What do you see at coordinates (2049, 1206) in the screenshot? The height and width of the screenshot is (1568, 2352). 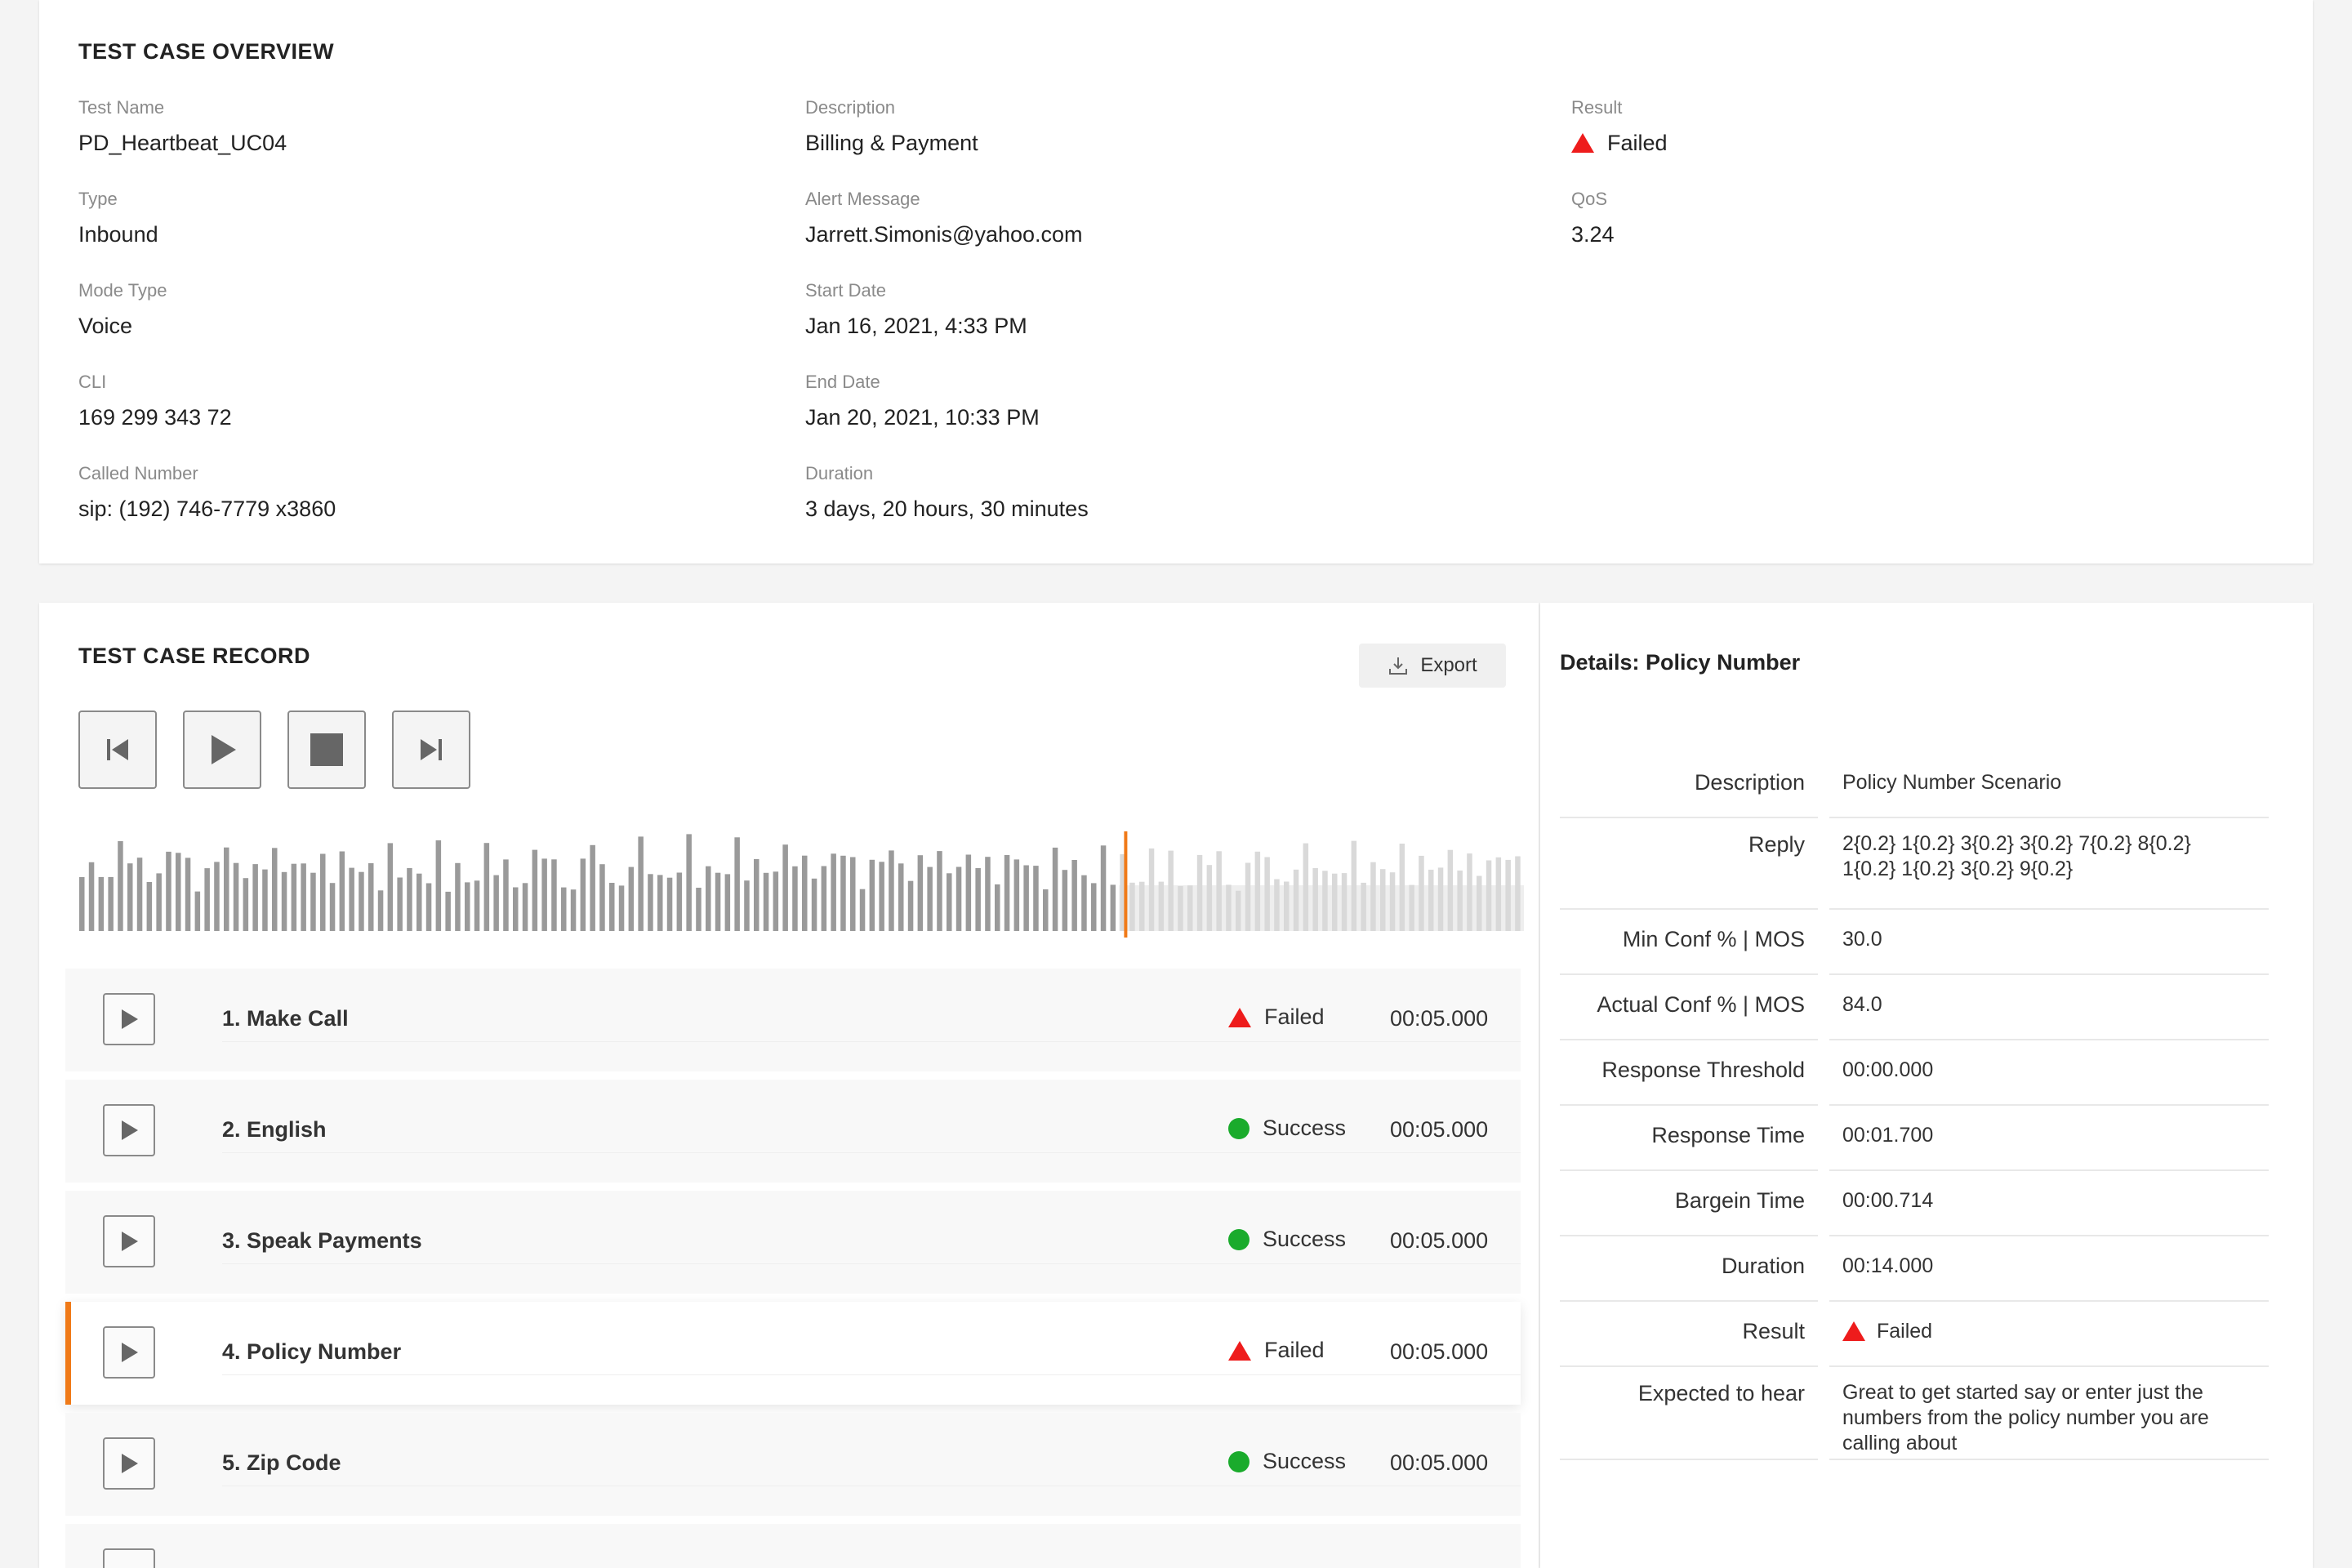 I see `details-value-cell: 00:00.714` at bounding box center [2049, 1206].